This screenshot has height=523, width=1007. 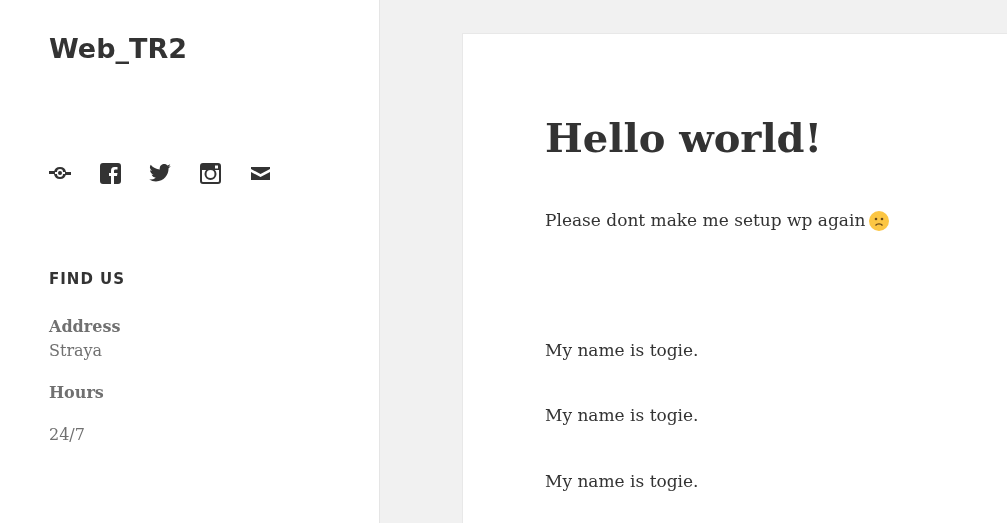 What do you see at coordinates (67, 435) in the screenshot?
I see `info-value: 24/7` at bounding box center [67, 435].